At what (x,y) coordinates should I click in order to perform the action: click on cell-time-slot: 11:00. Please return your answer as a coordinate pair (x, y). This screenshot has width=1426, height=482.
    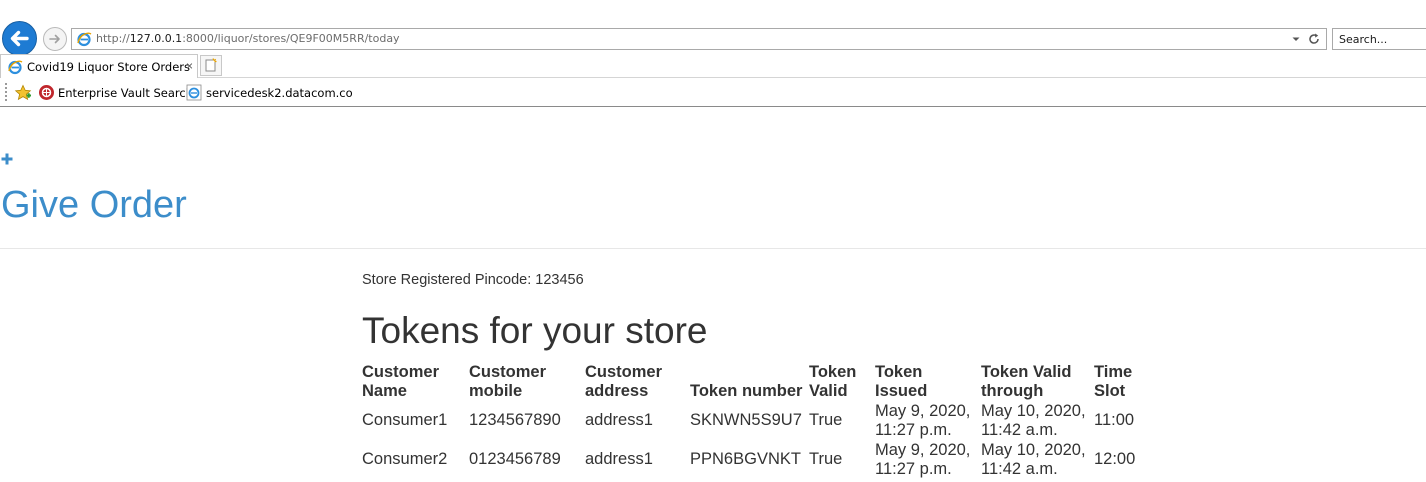
    Looking at the image, I should click on (1114, 420).